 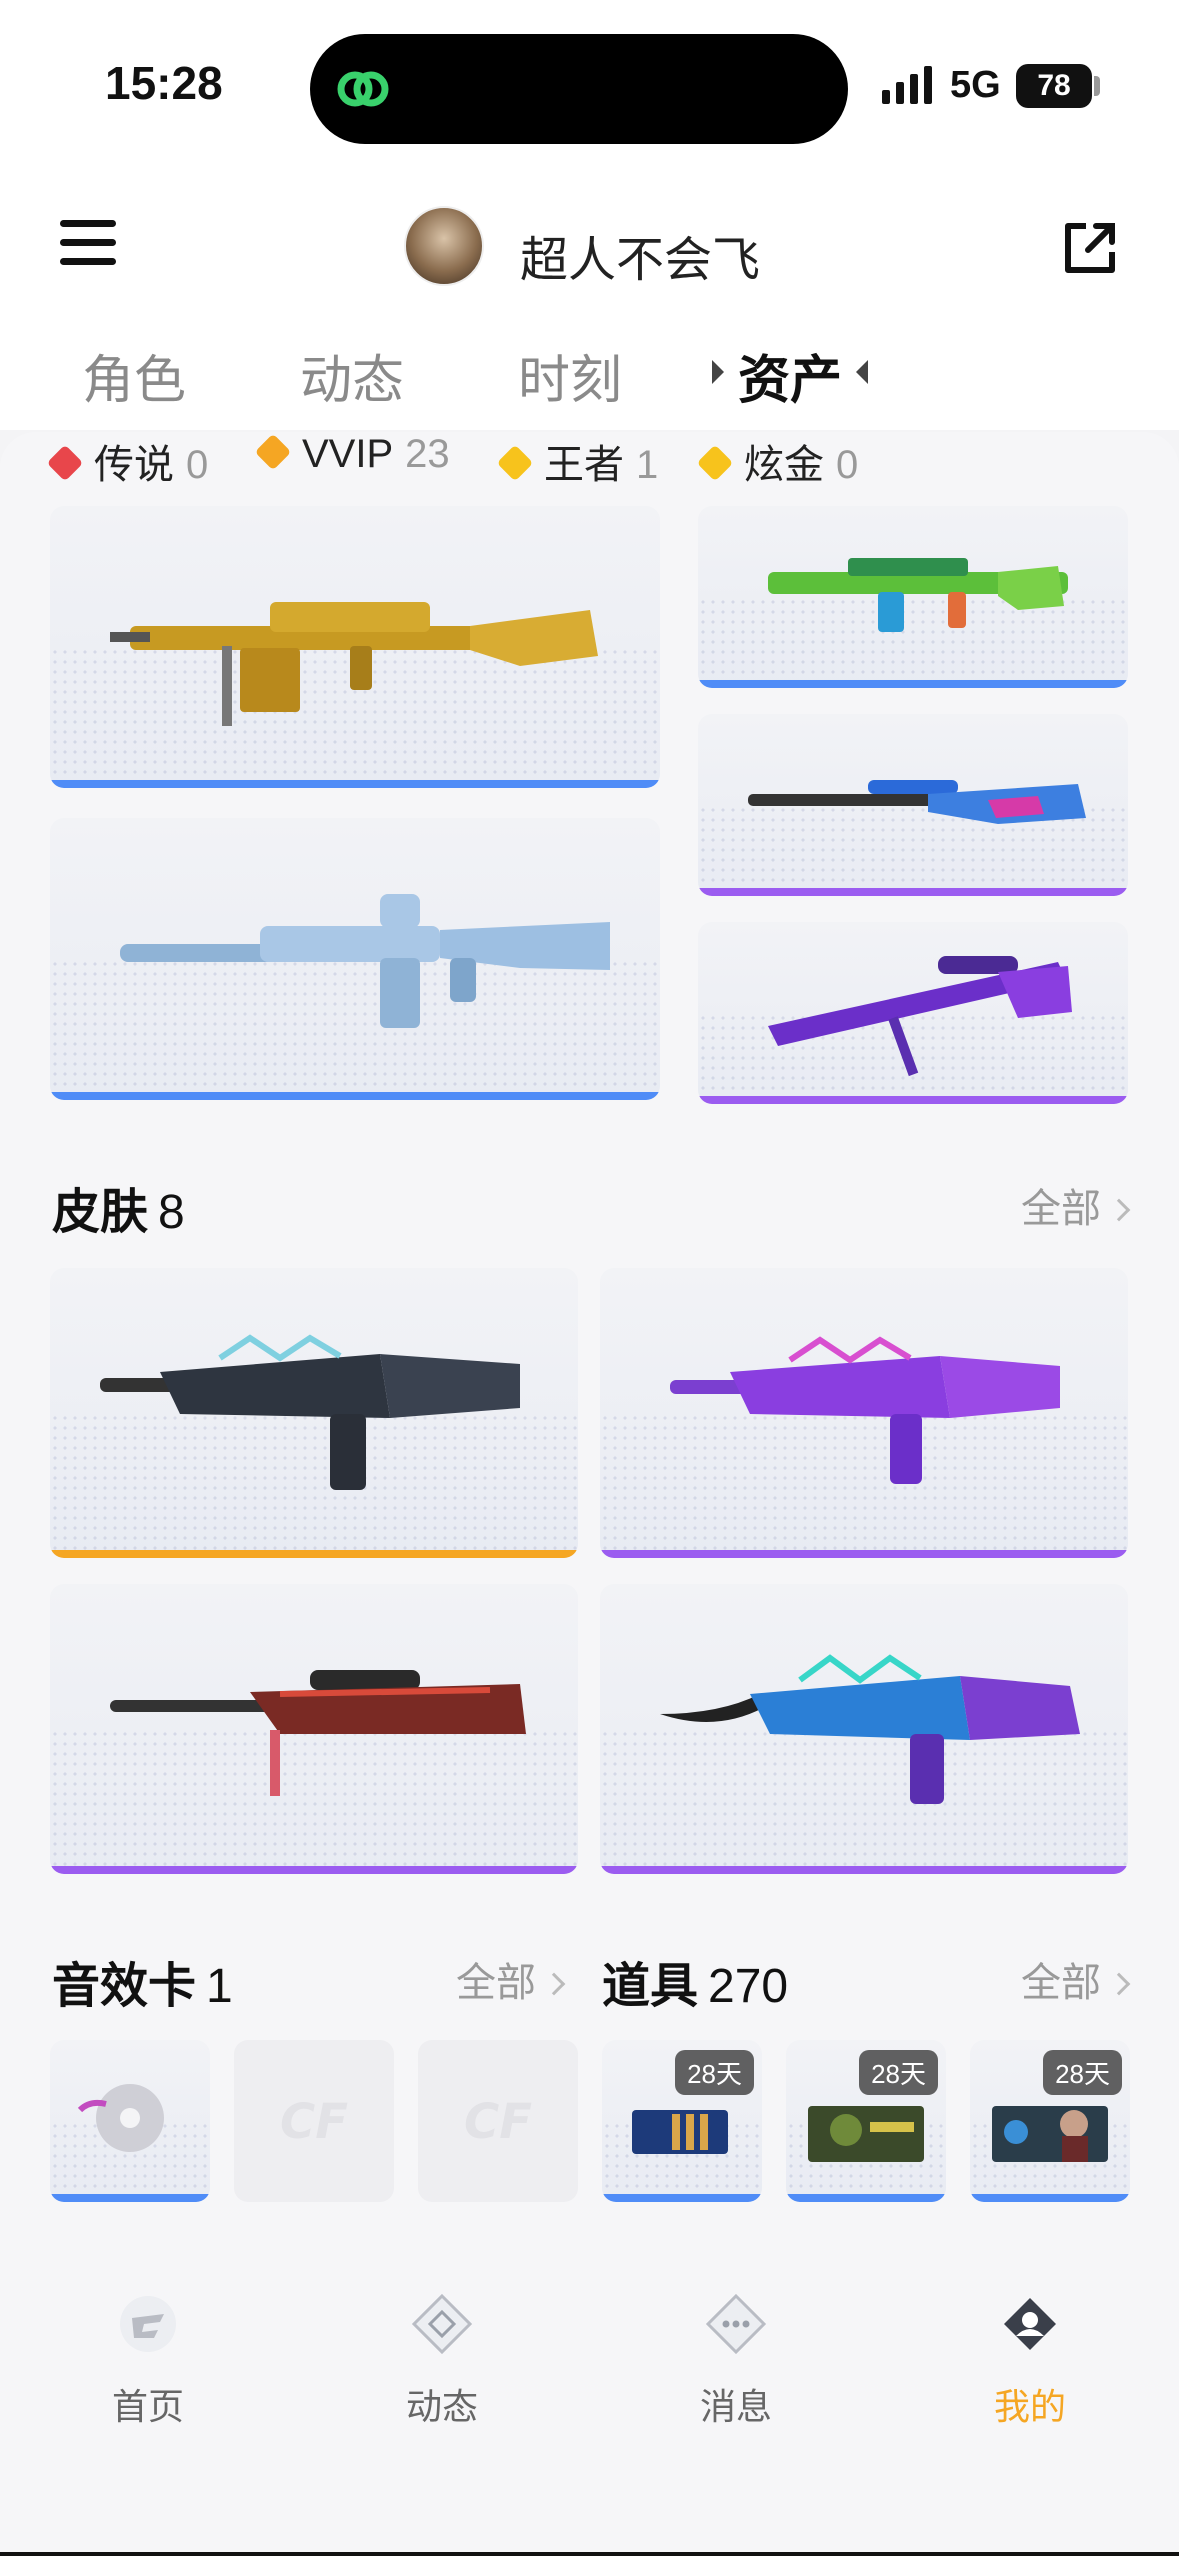 I want to click on skins-view-all: 全部, so click(x=1076, y=1205).